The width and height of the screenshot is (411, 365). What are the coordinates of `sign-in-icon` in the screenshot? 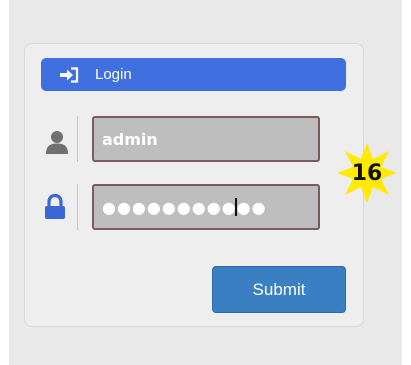 It's located at (69, 74).